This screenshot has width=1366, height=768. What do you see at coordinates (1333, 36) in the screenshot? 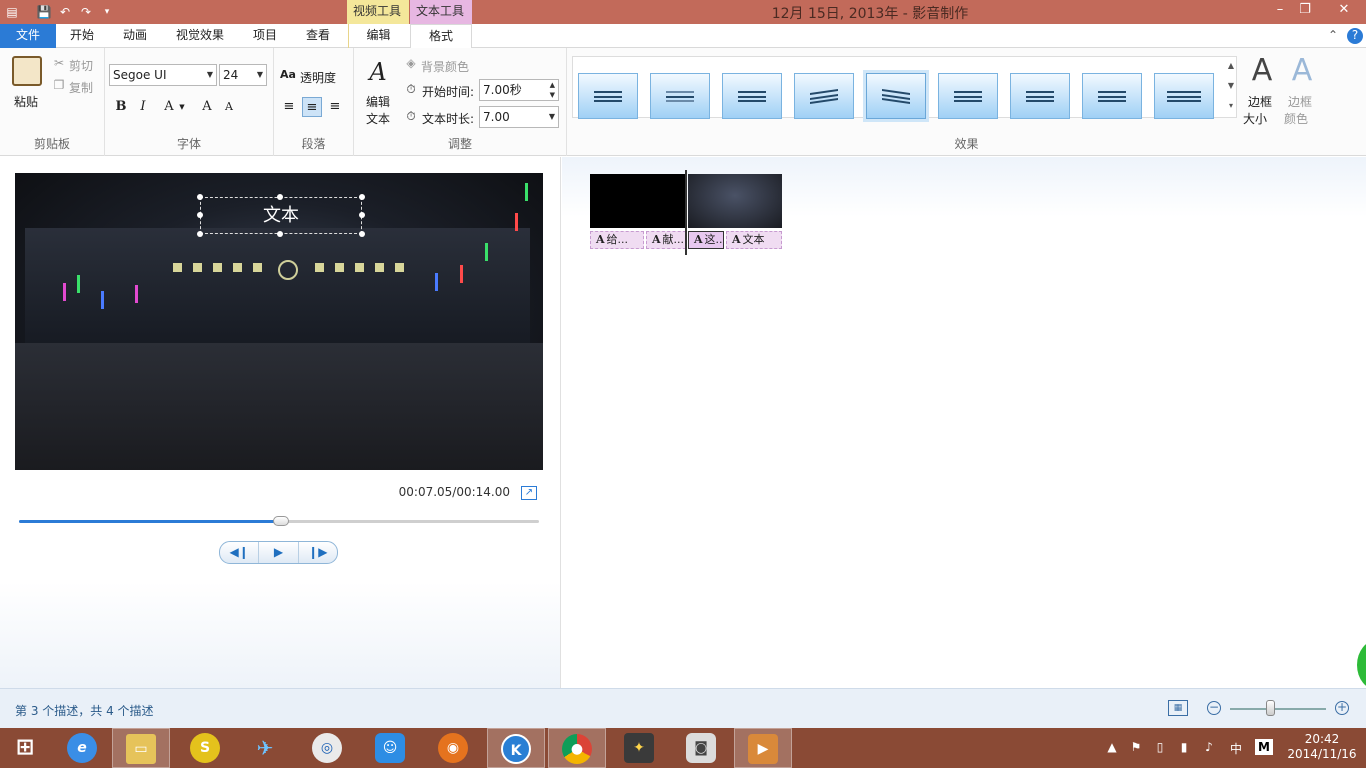
I see `collapse-ribbon-icon: ⌃` at bounding box center [1333, 36].